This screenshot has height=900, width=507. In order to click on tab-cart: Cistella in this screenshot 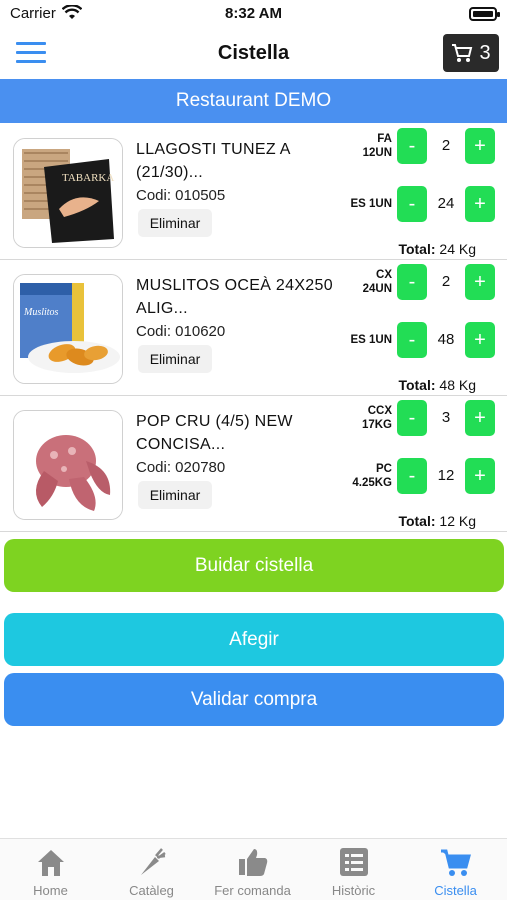, I will do `click(455, 871)`.